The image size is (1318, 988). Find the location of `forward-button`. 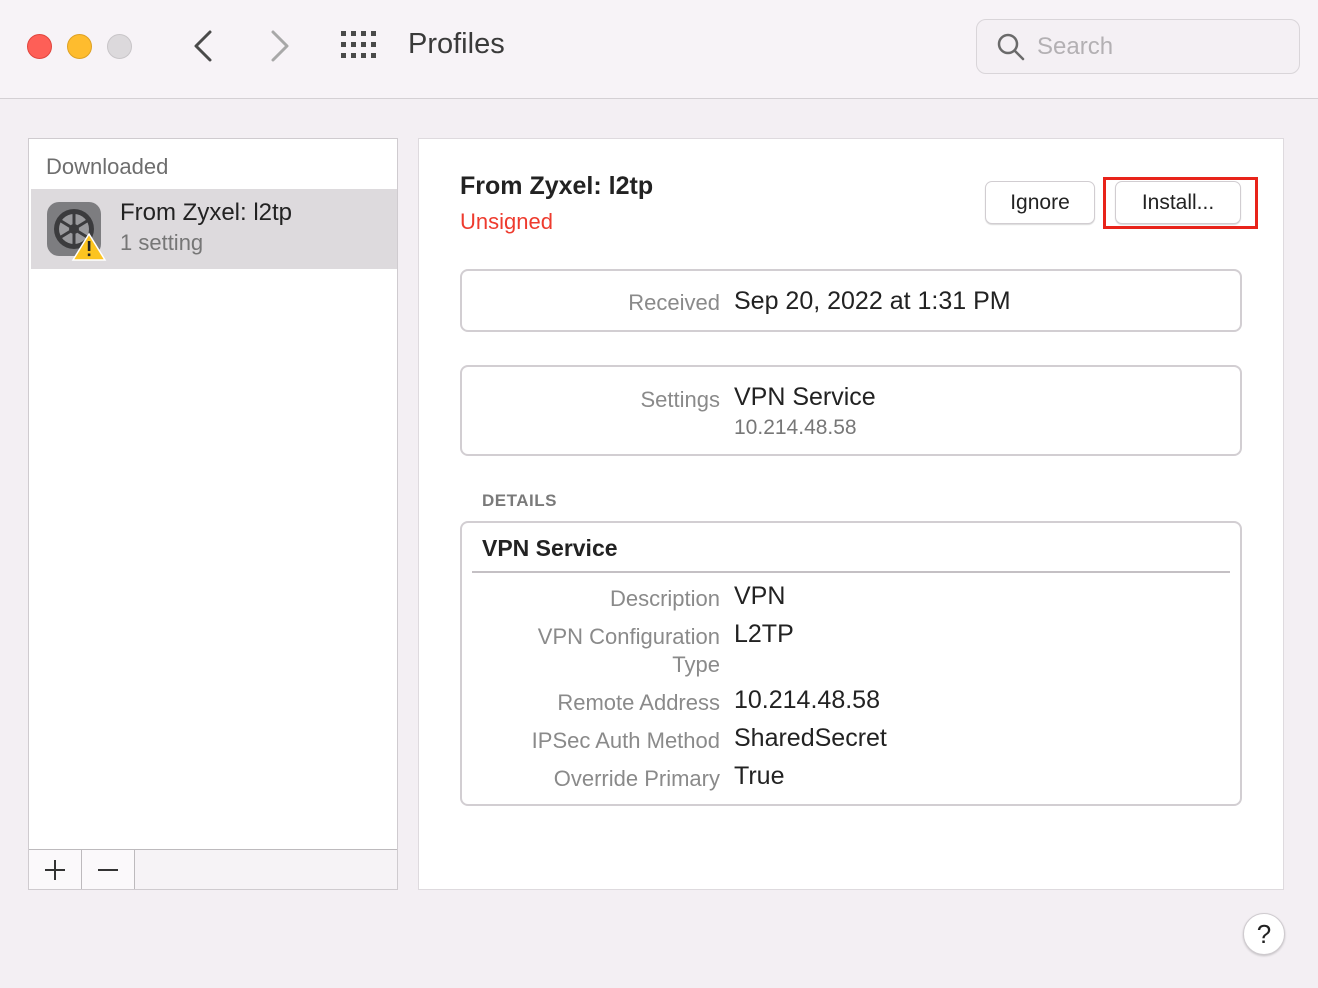

forward-button is located at coordinates (279, 46).